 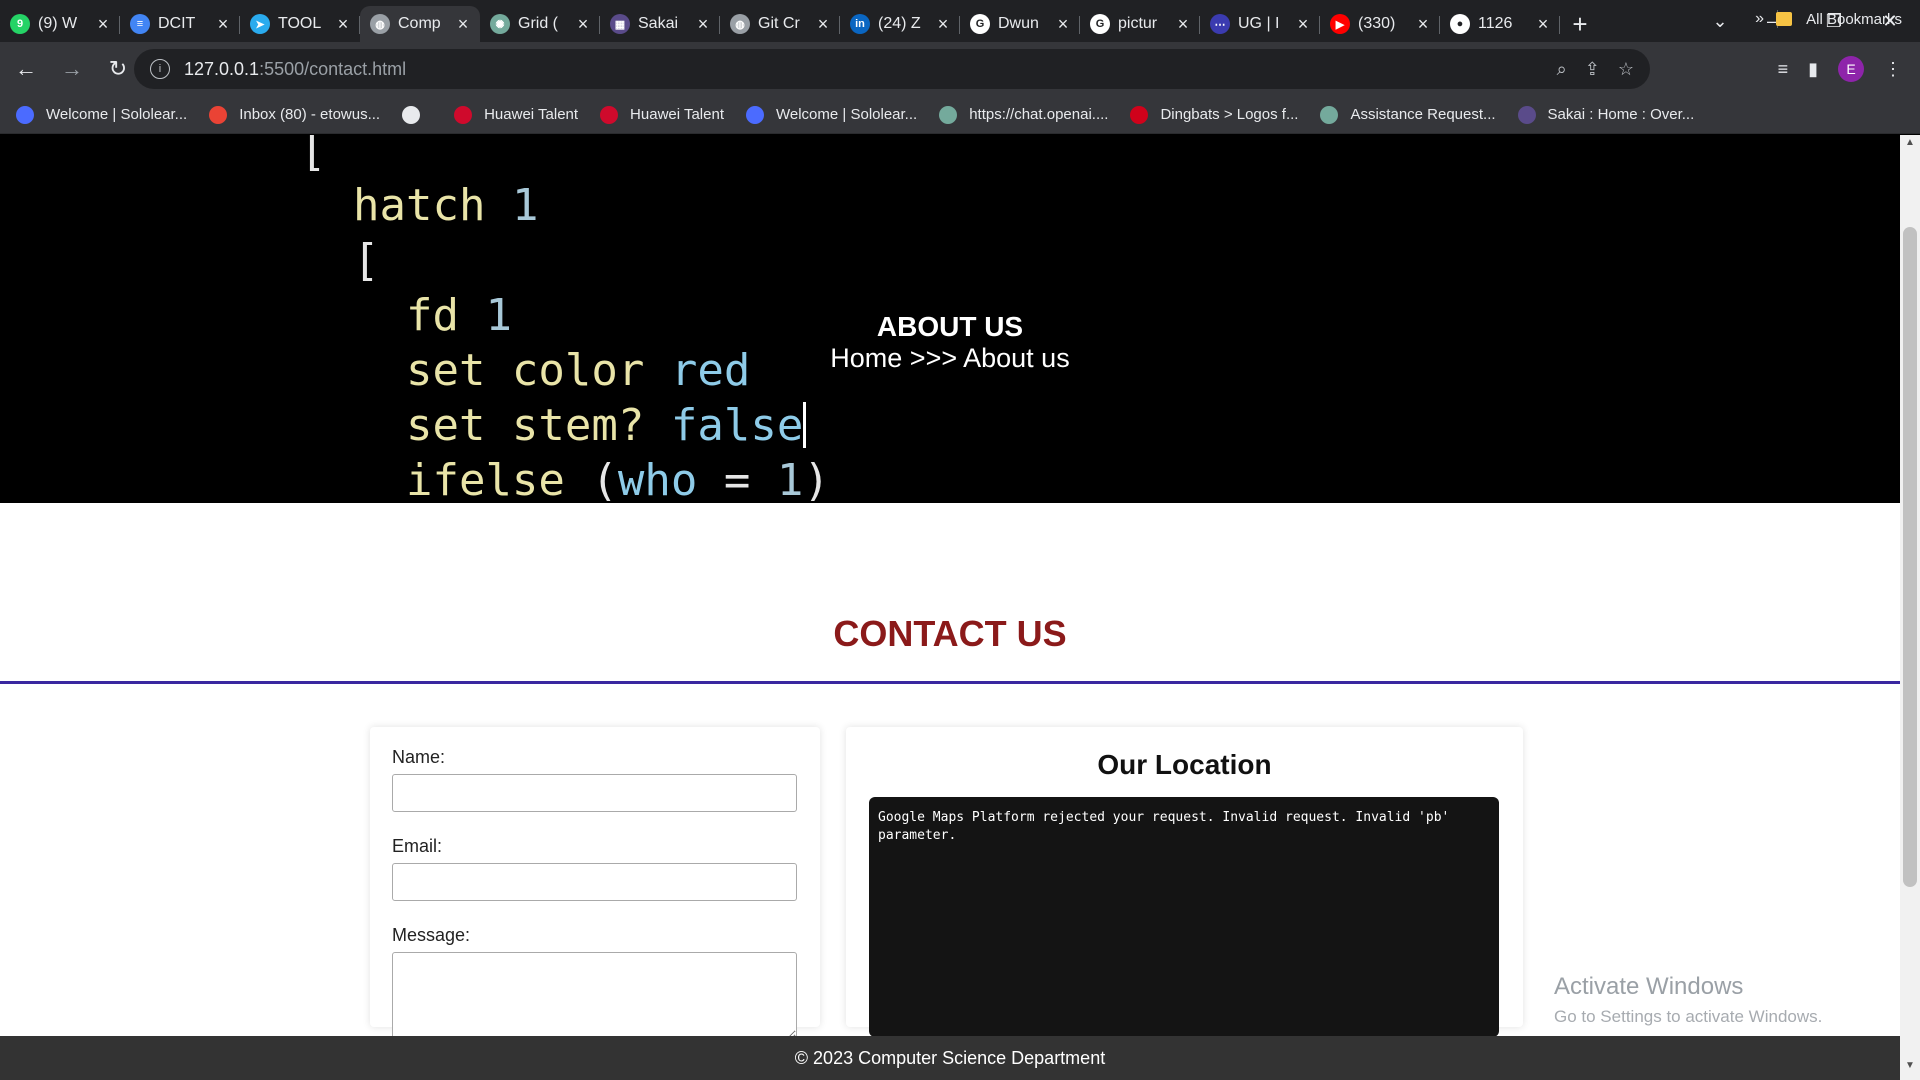 I want to click on address-bar: i 127.0.0.1:5500/contact.html ⌕ ⇪ ☆, so click(x=892, y=69).